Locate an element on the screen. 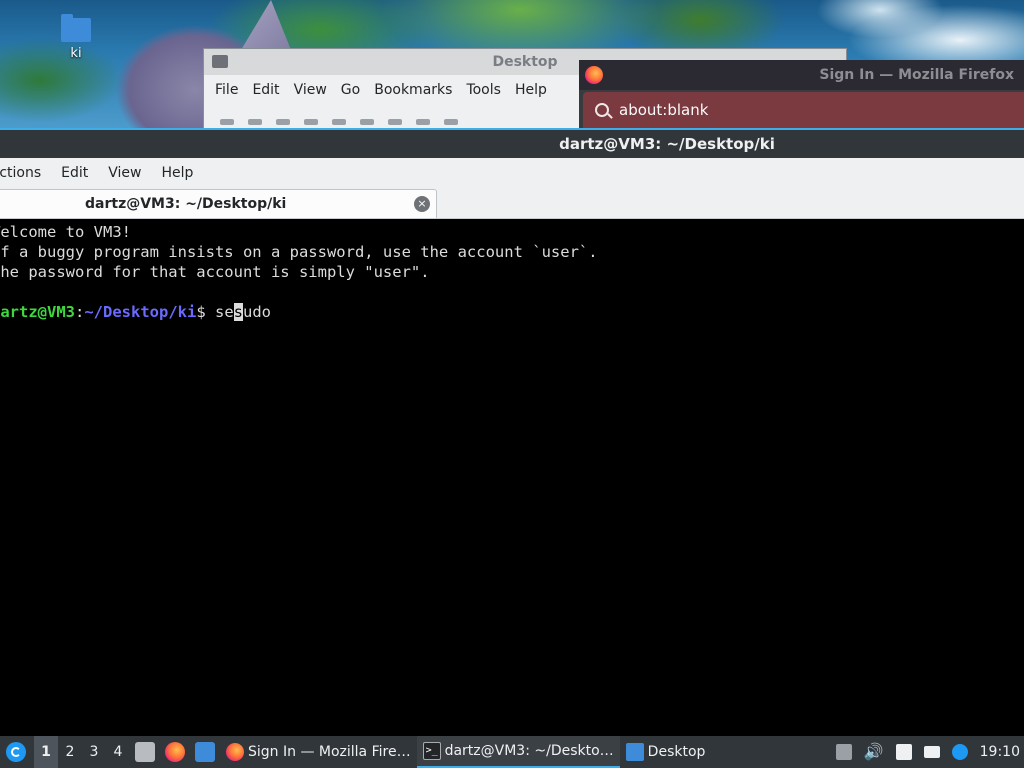 The image size is (1024, 768). terminal-menubar: Actions Edit View Help is located at coordinates (512, 173).